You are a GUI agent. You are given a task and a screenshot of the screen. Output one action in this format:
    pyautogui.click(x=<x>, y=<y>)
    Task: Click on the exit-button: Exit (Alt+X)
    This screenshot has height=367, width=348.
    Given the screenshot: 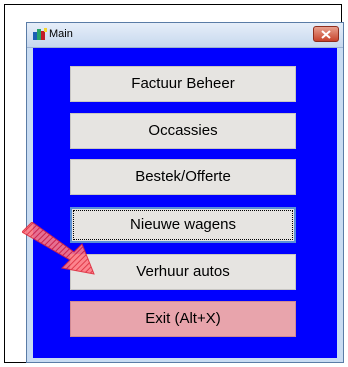 What is the action you would take?
    pyautogui.click(x=183, y=319)
    